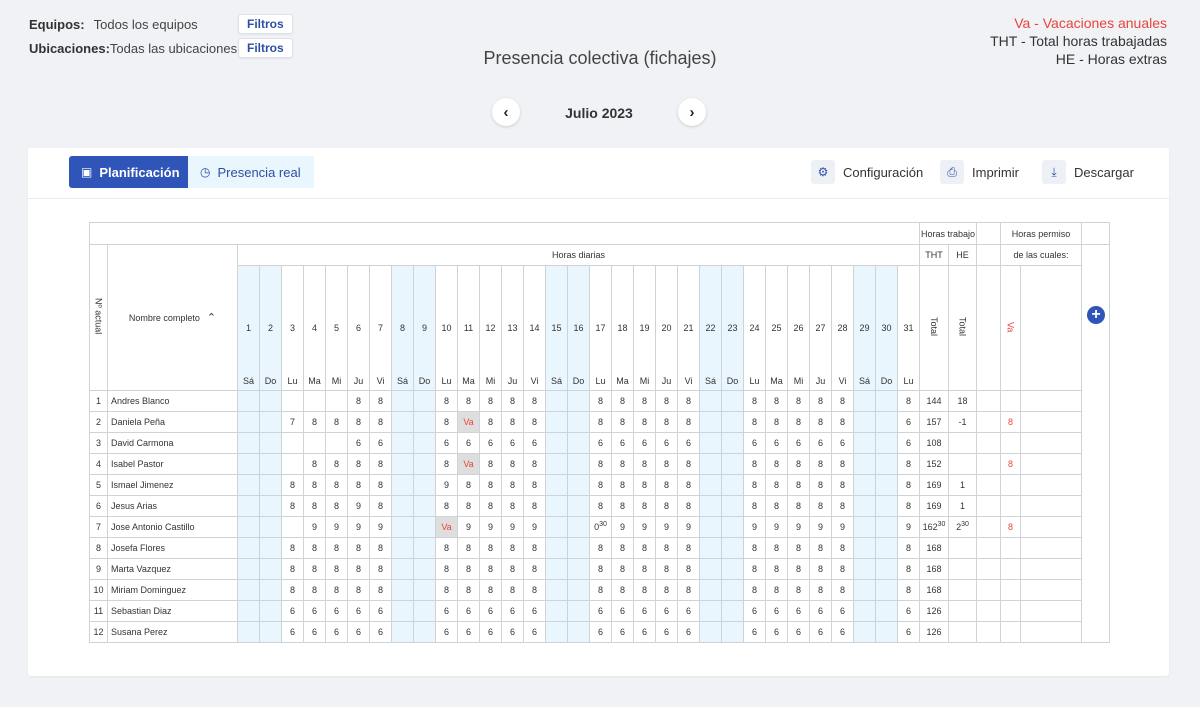 This screenshot has height=707, width=1200. What do you see at coordinates (600, 527) in the screenshot?
I see `day-hours-cell: 030` at bounding box center [600, 527].